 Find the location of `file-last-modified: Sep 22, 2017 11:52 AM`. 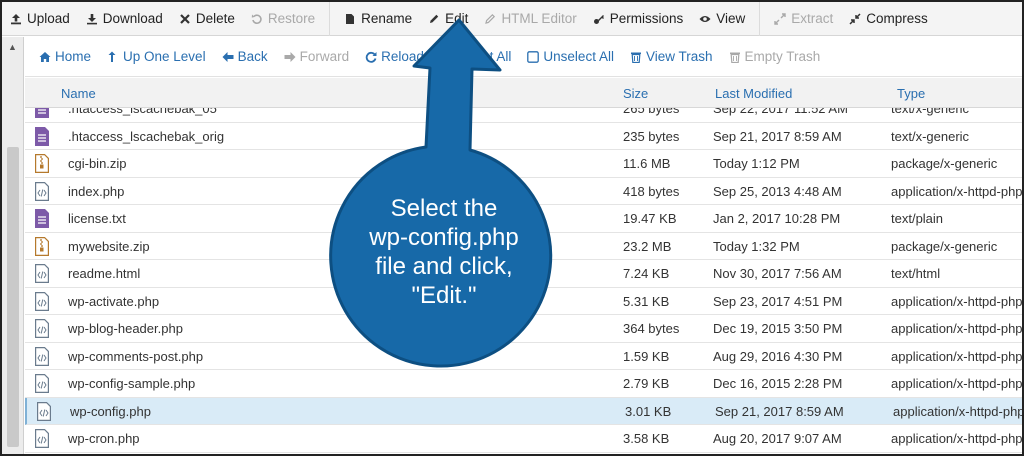

file-last-modified: Sep 22, 2017 11:52 AM is located at coordinates (780, 112).